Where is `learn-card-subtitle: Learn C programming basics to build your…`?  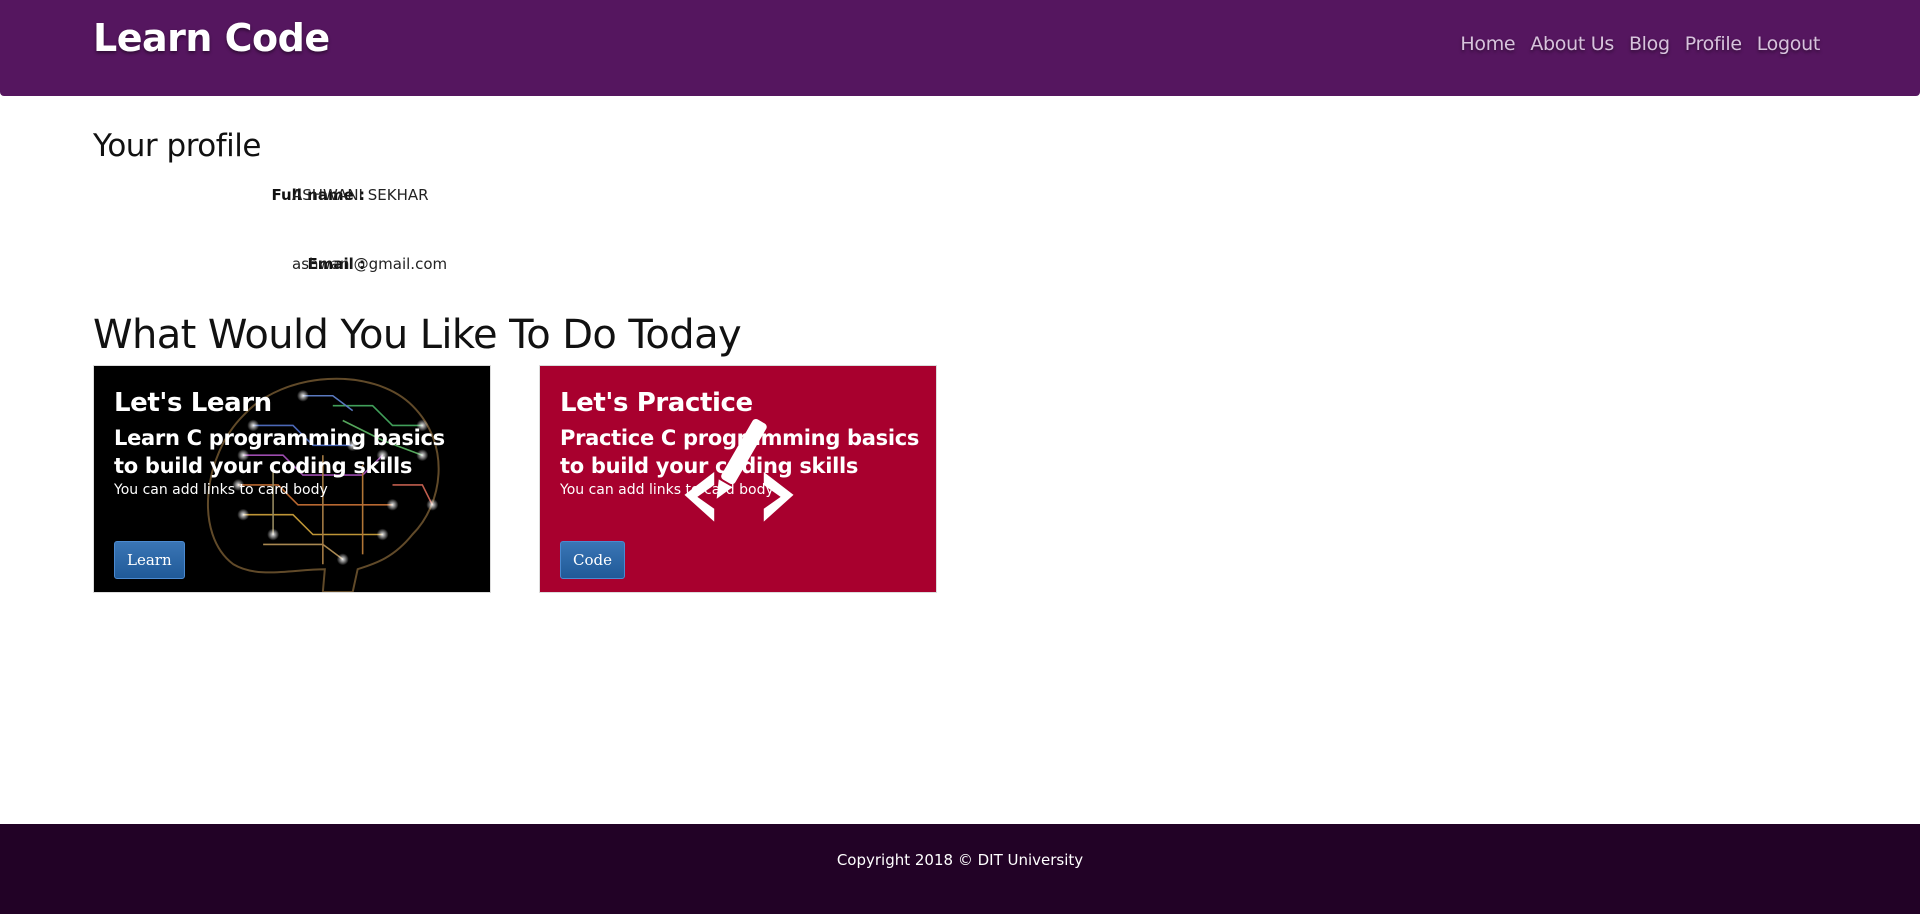
learn-card-subtitle: Learn C programming basics to build your… is located at coordinates (279, 452).